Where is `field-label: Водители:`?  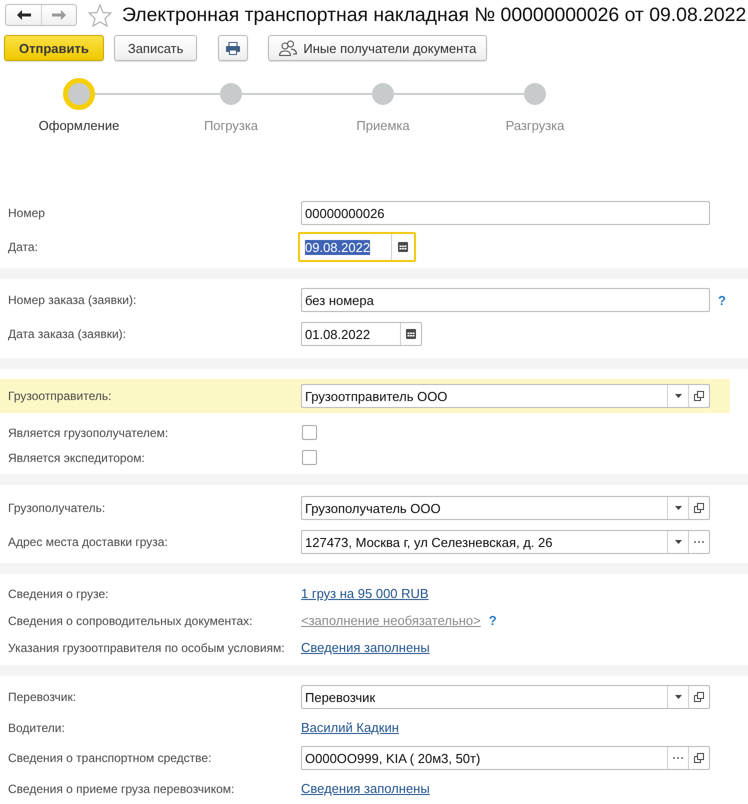
field-label: Водители: is located at coordinates (36, 727).